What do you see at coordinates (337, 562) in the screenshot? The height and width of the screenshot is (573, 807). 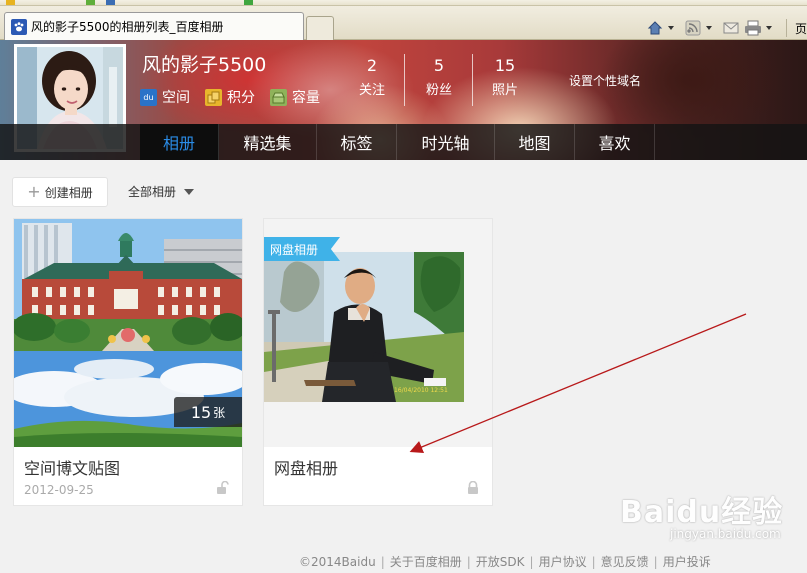 I see `copyright: ©2014Baidu` at bounding box center [337, 562].